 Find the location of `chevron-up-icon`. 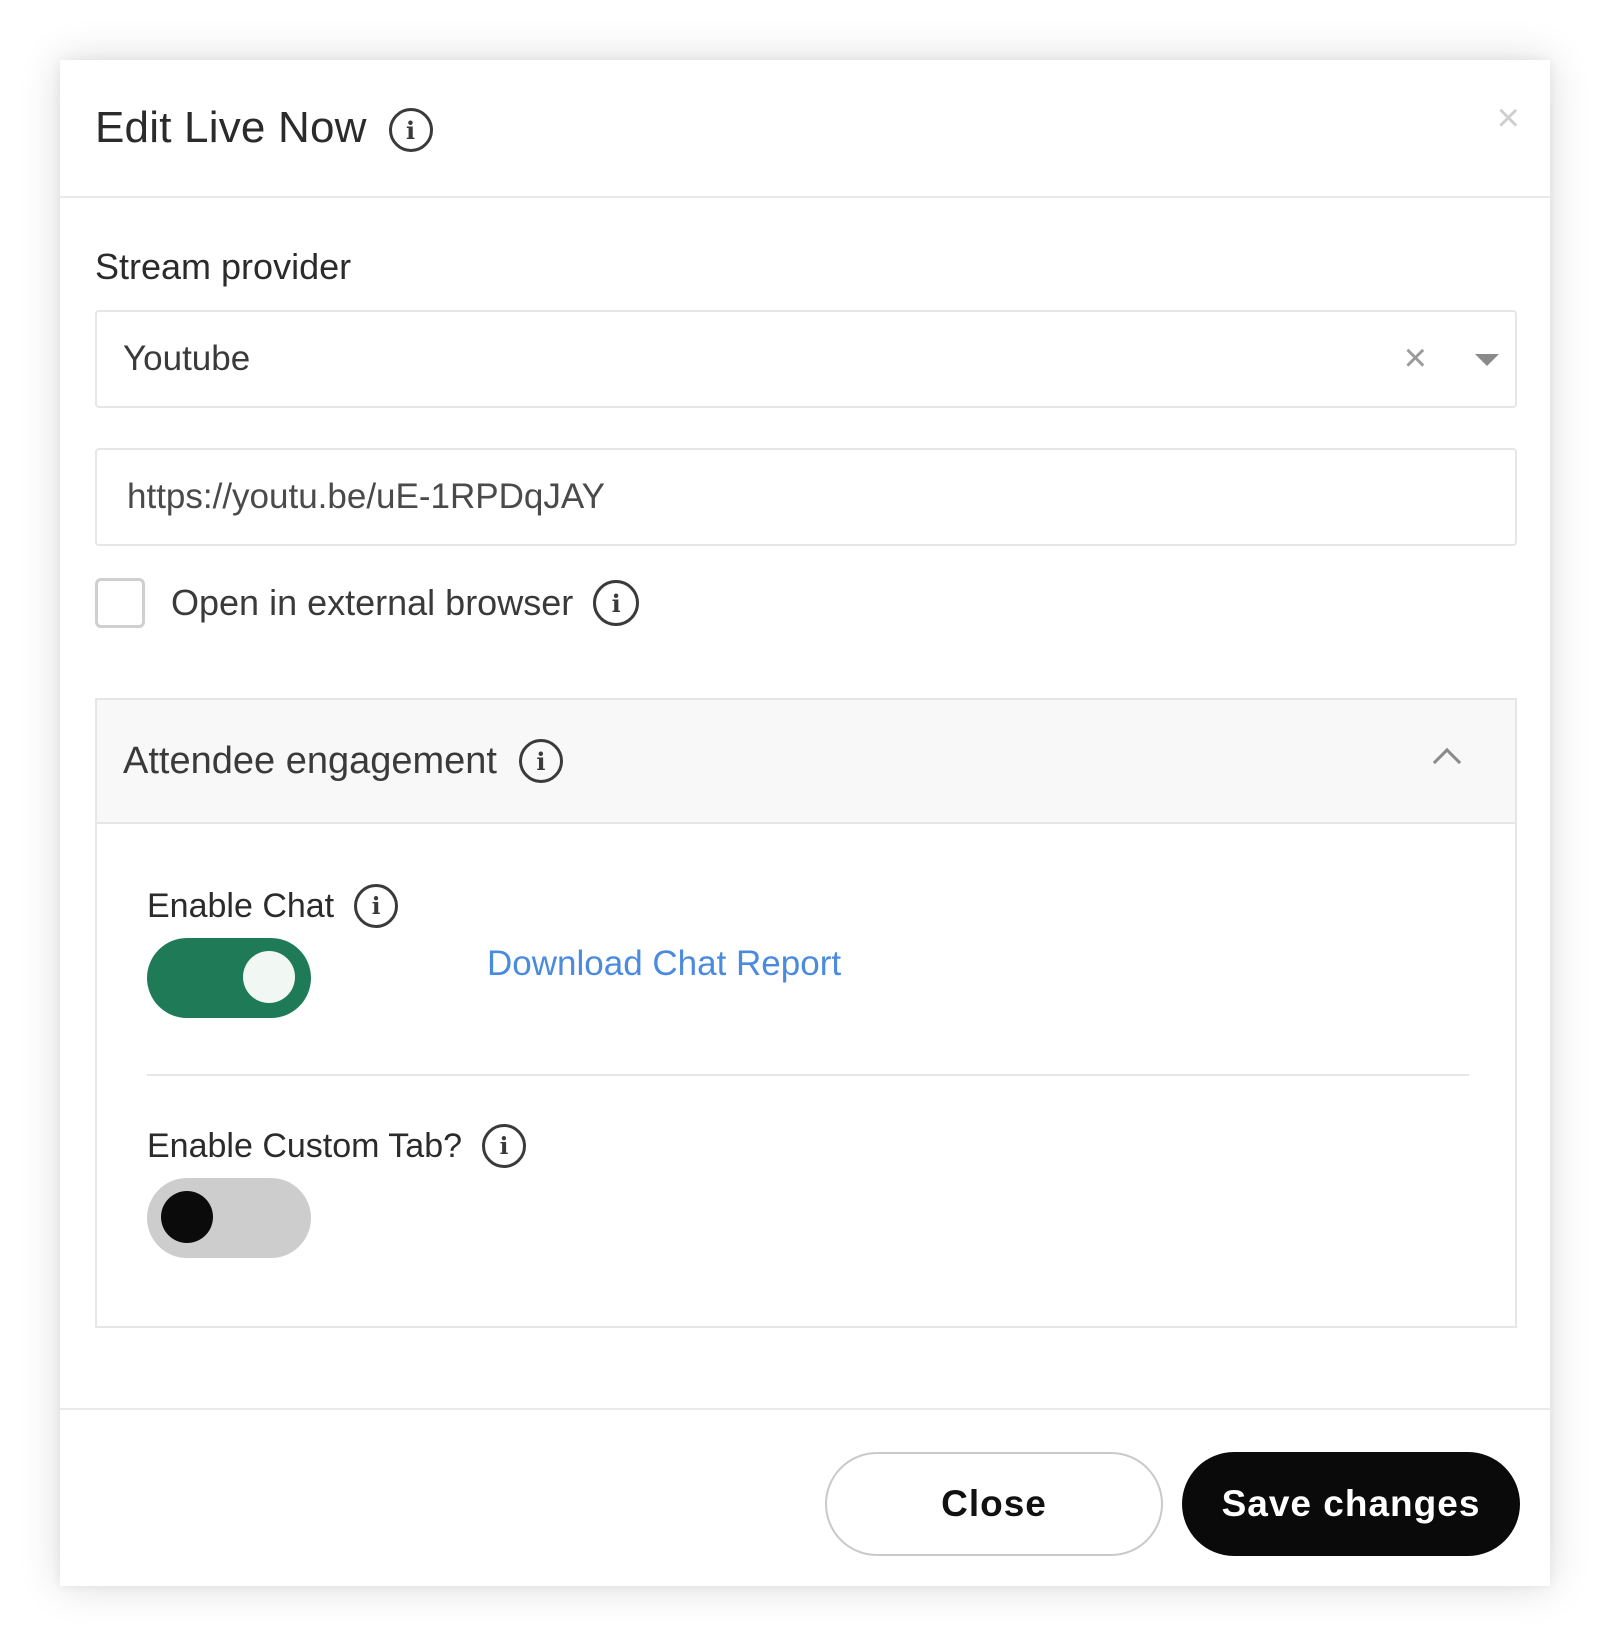

chevron-up-icon is located at coordinates (1447, 762).